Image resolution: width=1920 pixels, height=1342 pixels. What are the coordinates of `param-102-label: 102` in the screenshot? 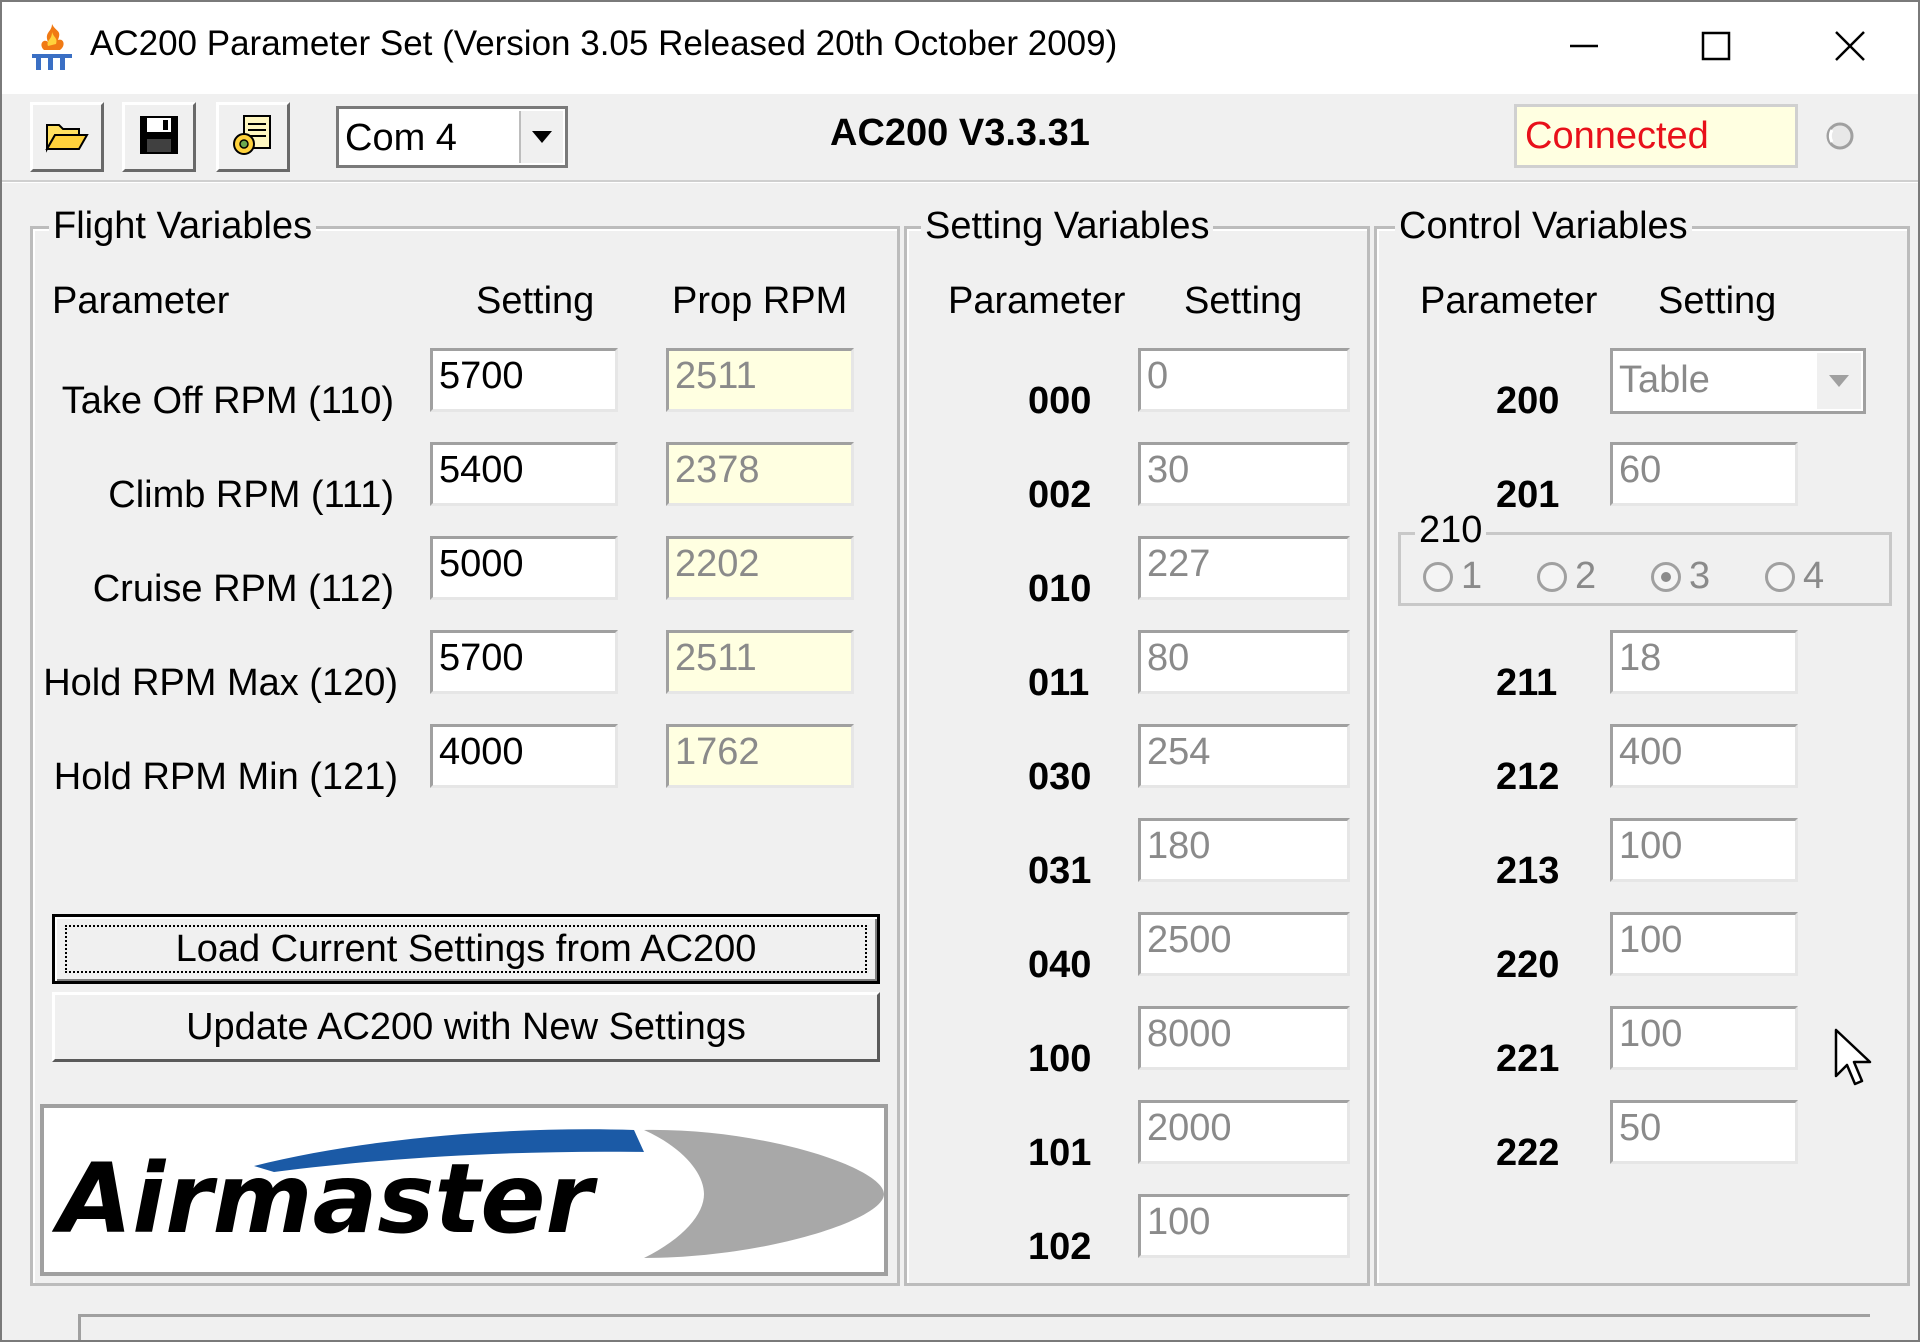 It's located at (1060, 1247).